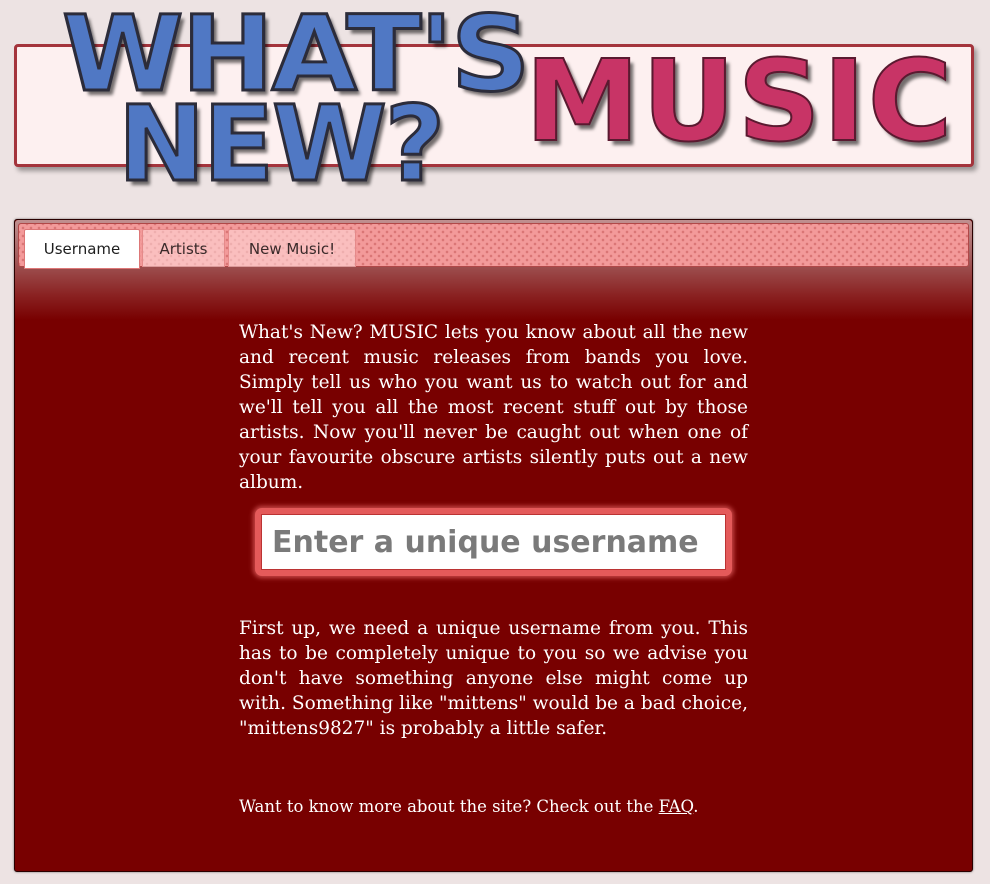  I want to click on logo-music-text: MUSIC, so click(739, 102).